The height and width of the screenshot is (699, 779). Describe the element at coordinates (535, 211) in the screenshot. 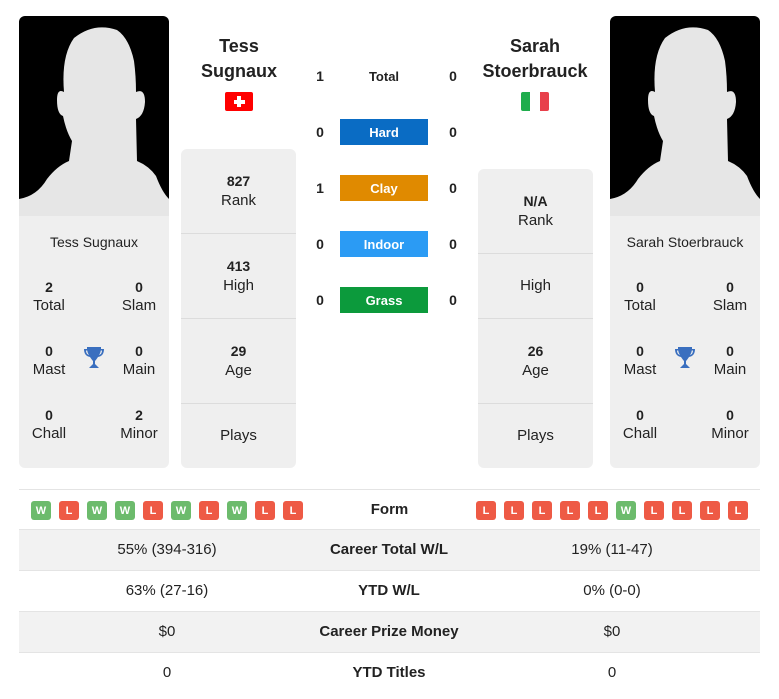

I see `stat-rank: N/A Rank` at that location.